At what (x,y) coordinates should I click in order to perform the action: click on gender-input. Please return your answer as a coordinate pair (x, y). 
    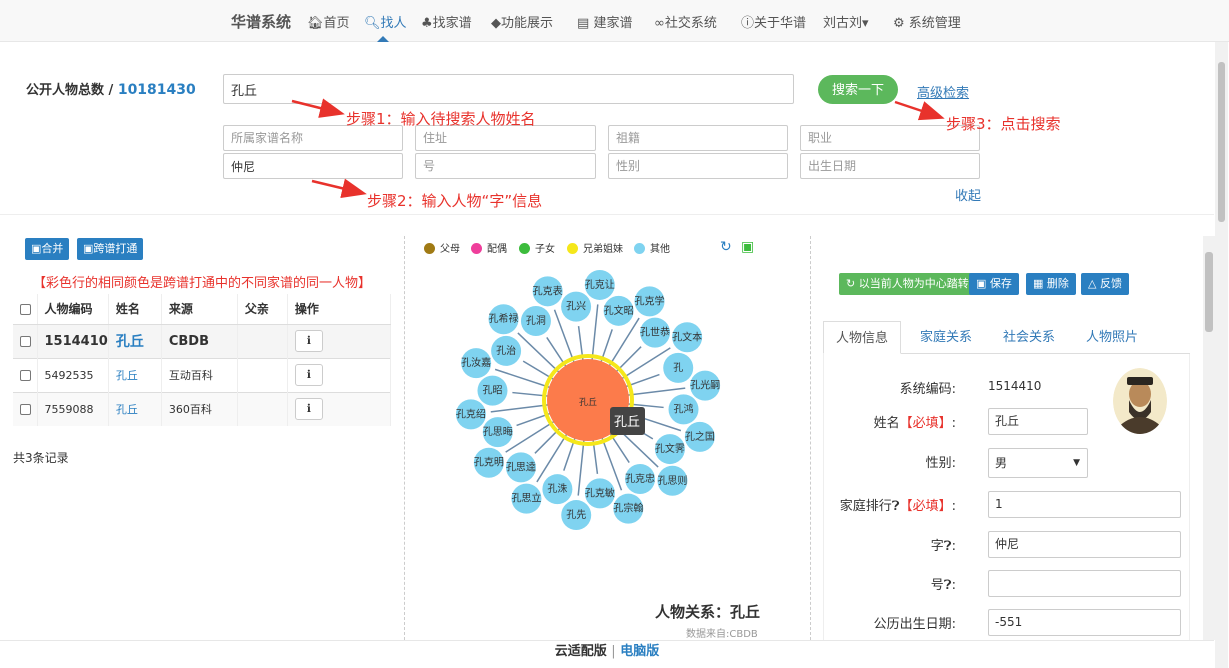
    Looking at the image, I should click on (698, 166).